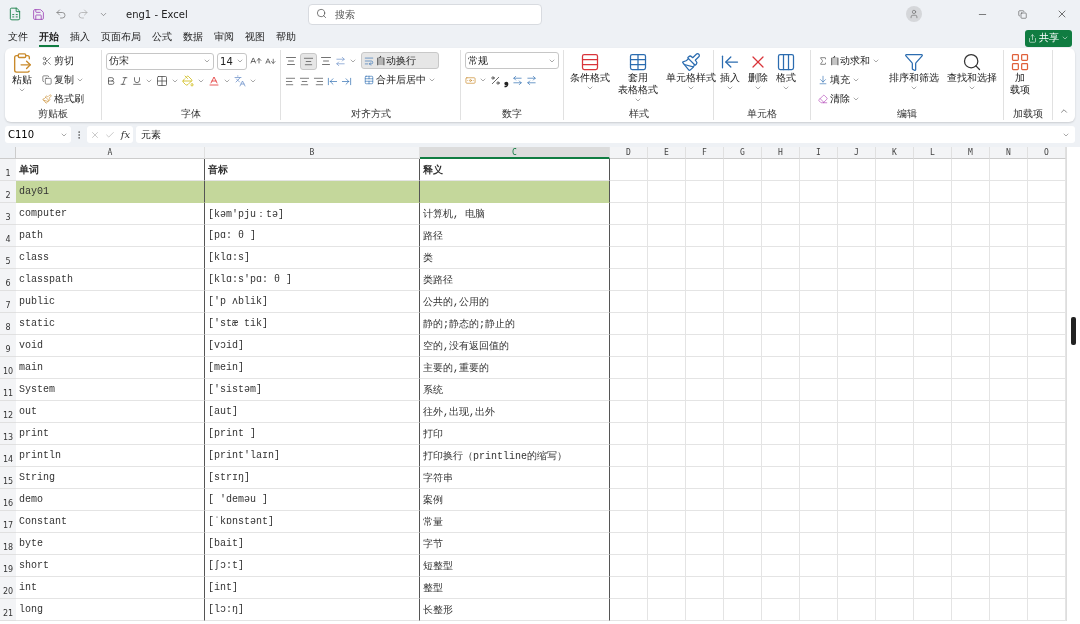 Image resolution: width=1080 pixels, height=624 pixels. I want to click on table-cell: 主要的,重要的, so click(515, 368).